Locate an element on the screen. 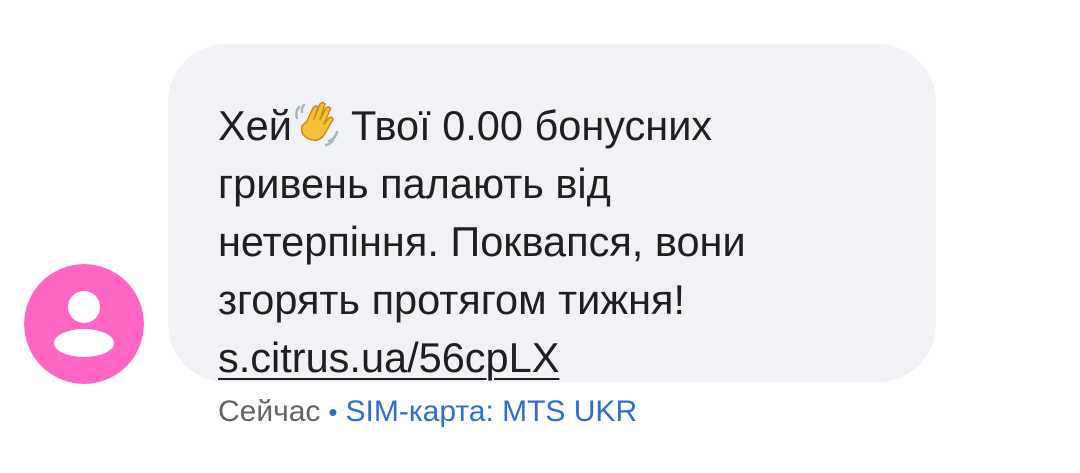 This screenshot has height=473, width=1080. person-icon is located at coordinates (84, 324).